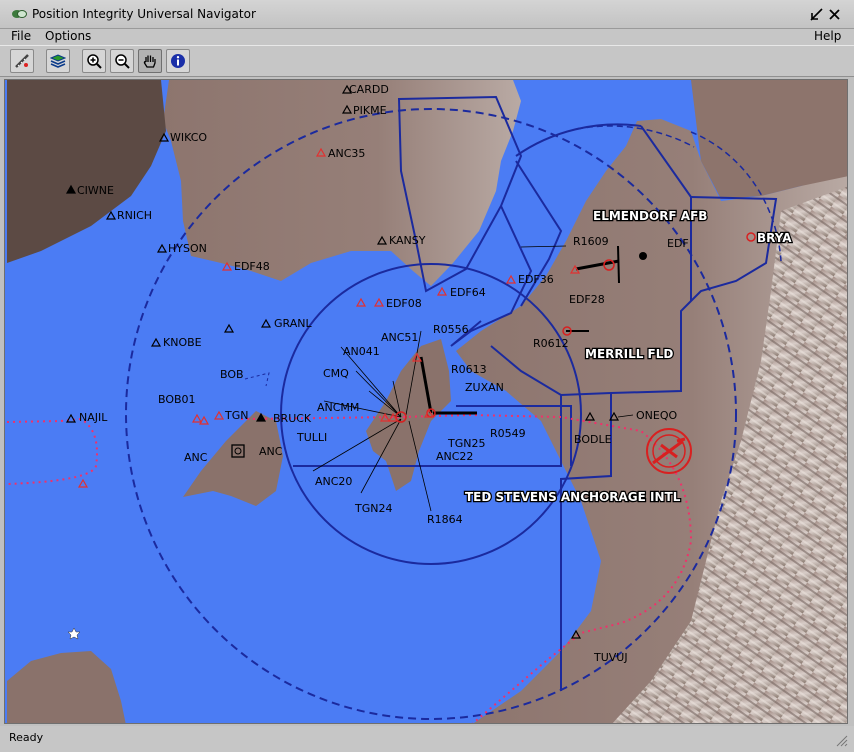  I want to click on waypoint-anc35: ANC35, so click(346, 153).